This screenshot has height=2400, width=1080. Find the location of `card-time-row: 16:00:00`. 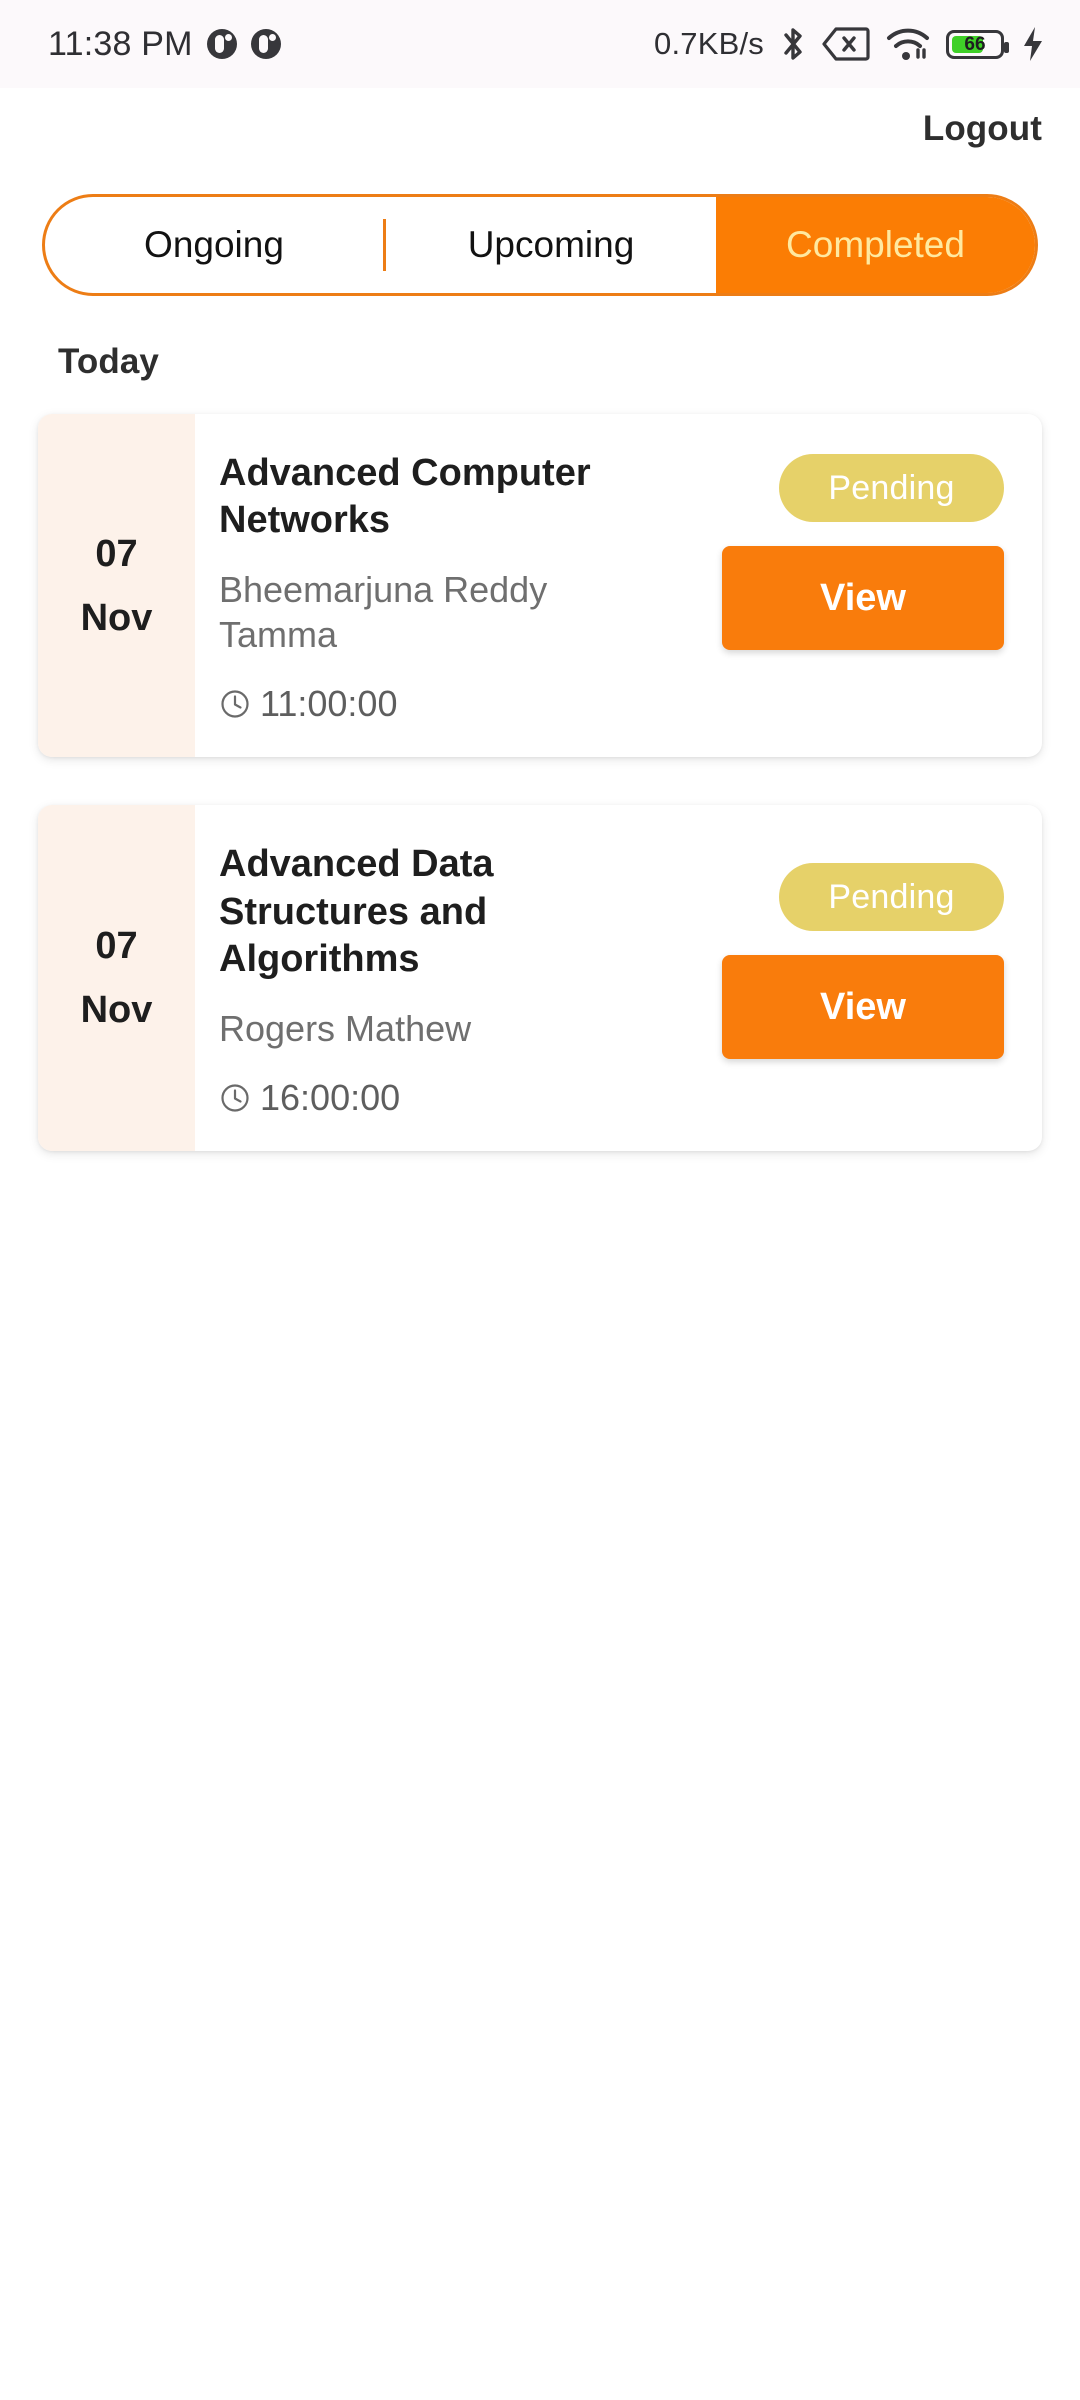

card-time-row: 16:00:00 is located at coordinates (470, 1098).